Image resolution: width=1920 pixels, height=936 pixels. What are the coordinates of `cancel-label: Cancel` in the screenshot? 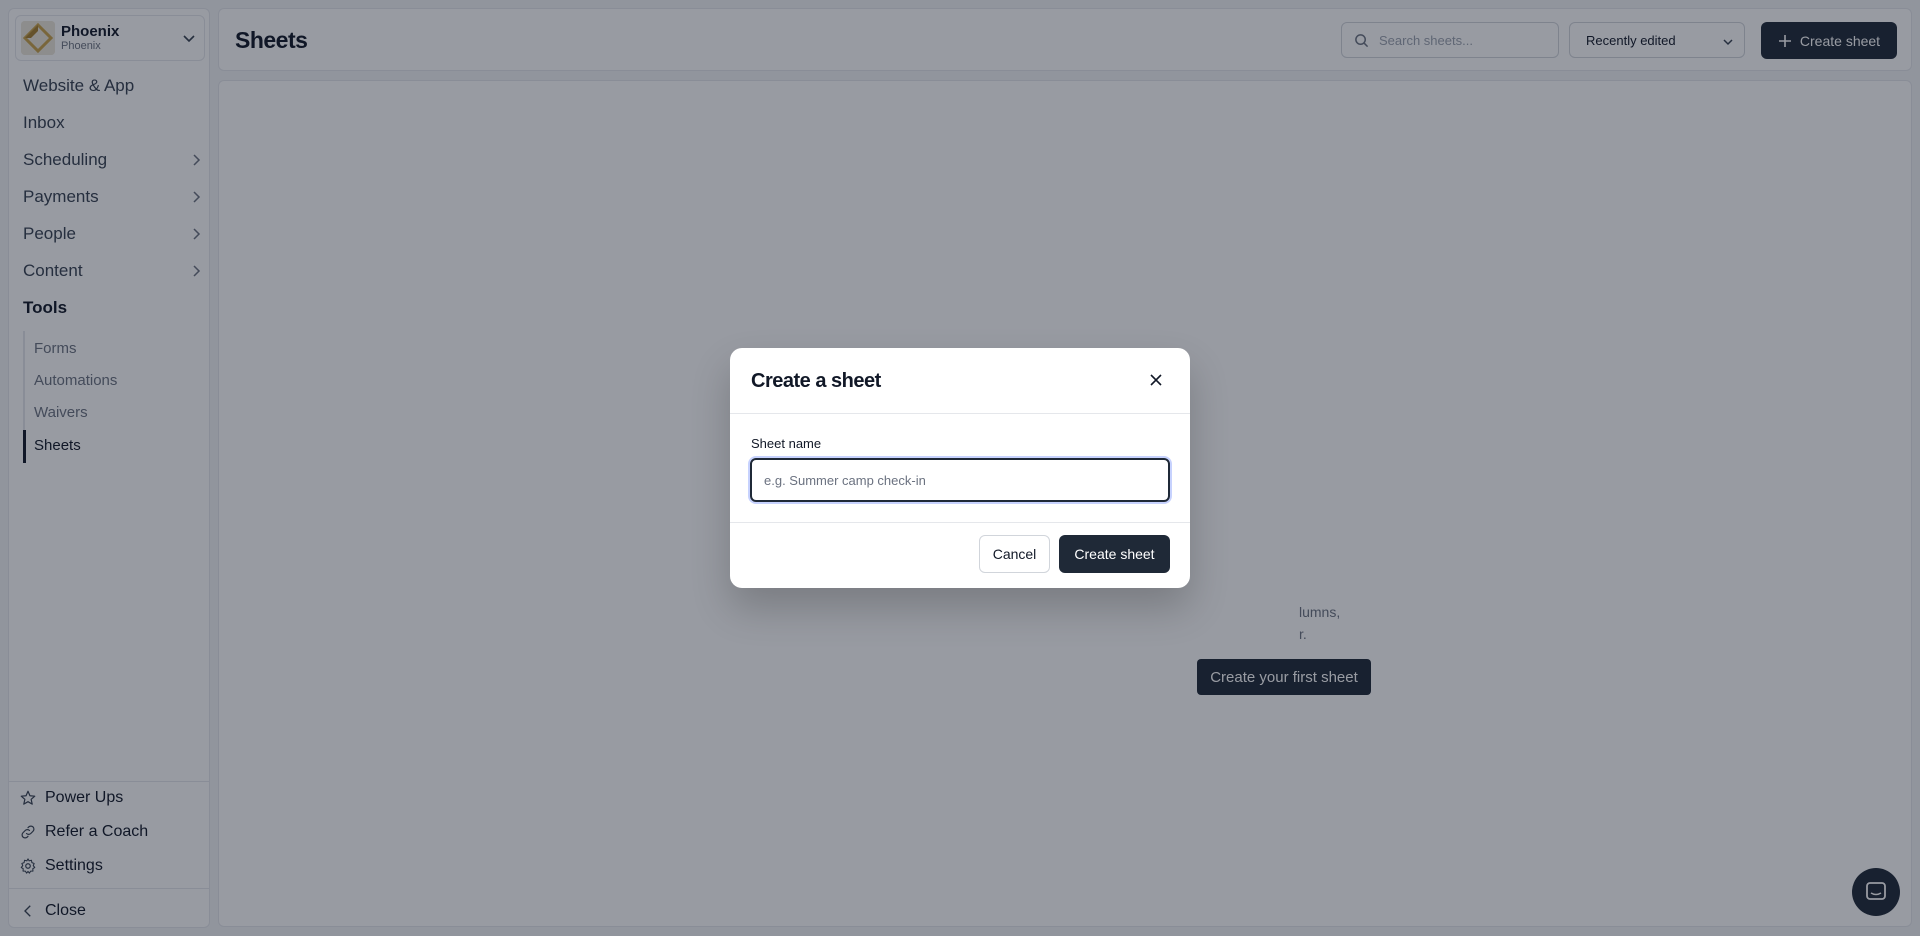 It's located at (1014, 554).